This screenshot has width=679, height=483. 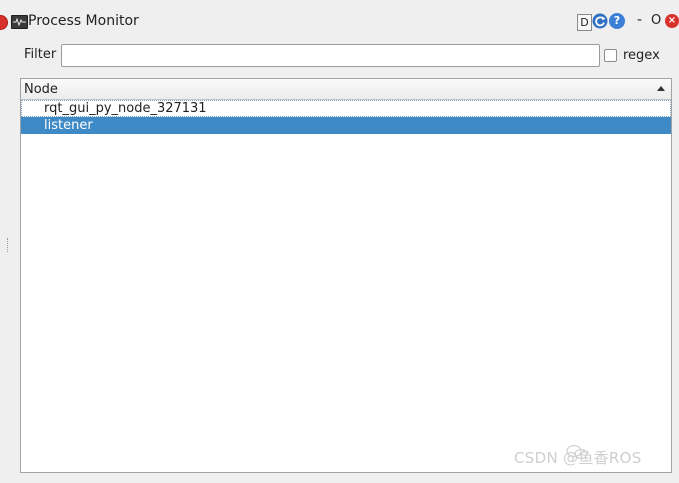 I want to click on tree-row-label: listener, so click(x=68, y=125).